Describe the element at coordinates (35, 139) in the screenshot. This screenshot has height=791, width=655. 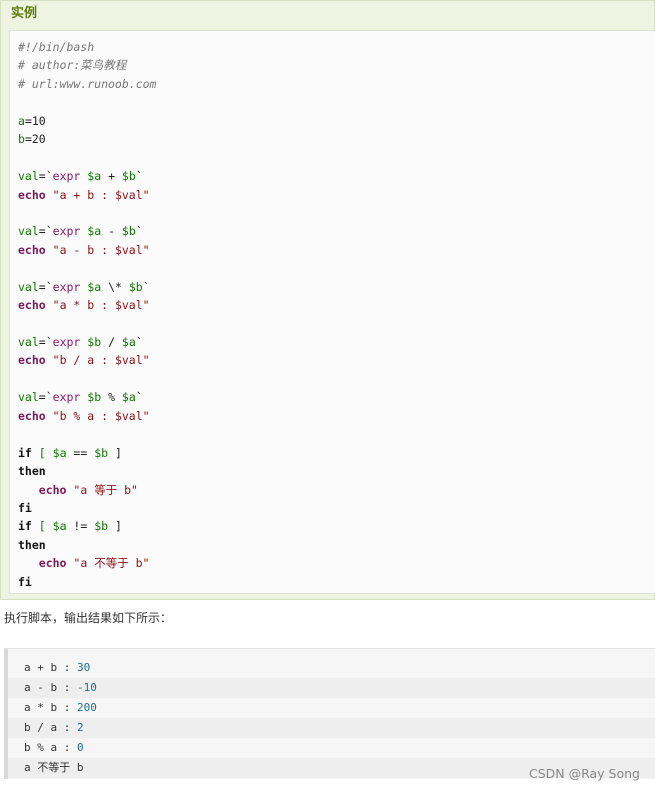
I see `code-token: =20` at that location.